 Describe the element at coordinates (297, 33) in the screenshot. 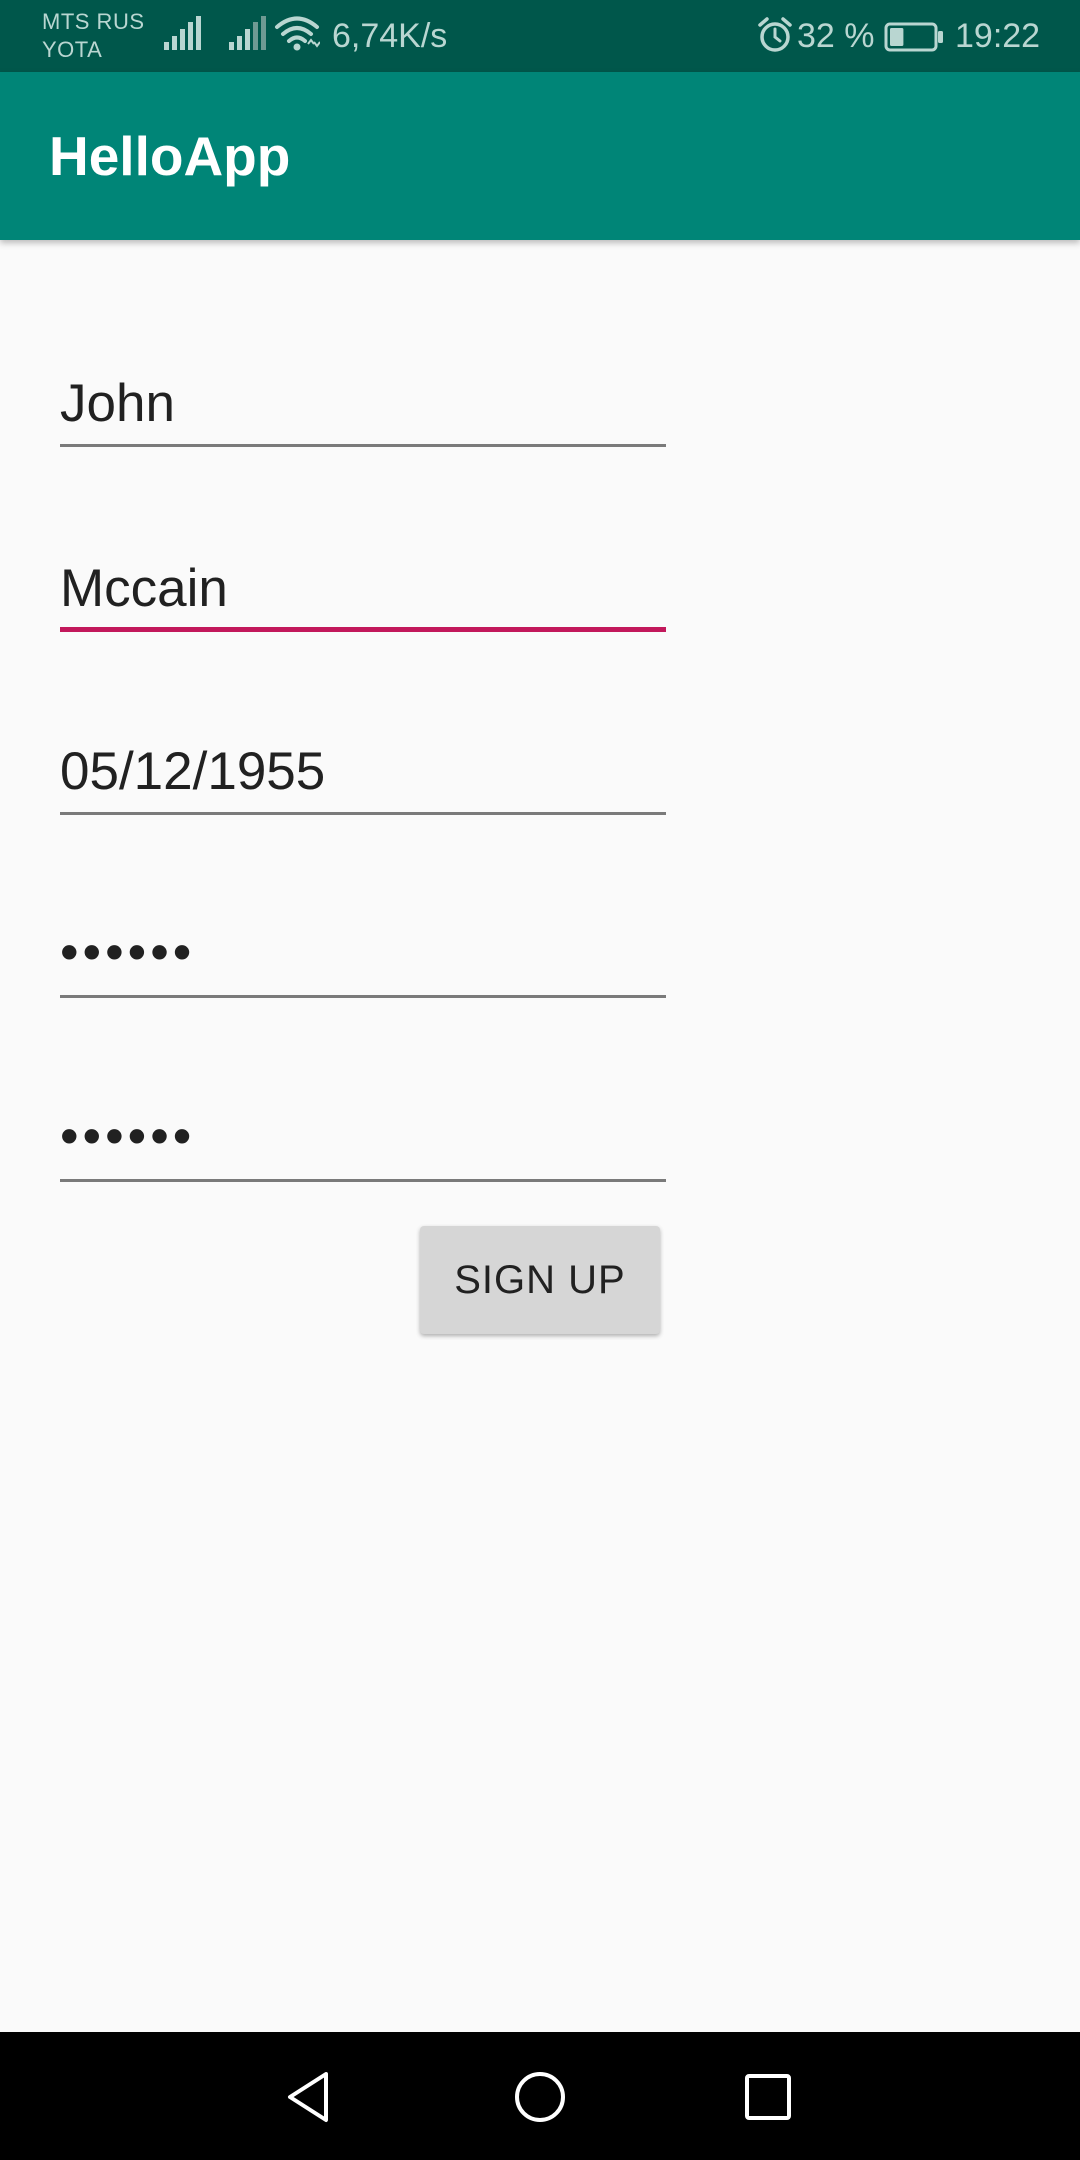

I see `wifi-icon` at that location.